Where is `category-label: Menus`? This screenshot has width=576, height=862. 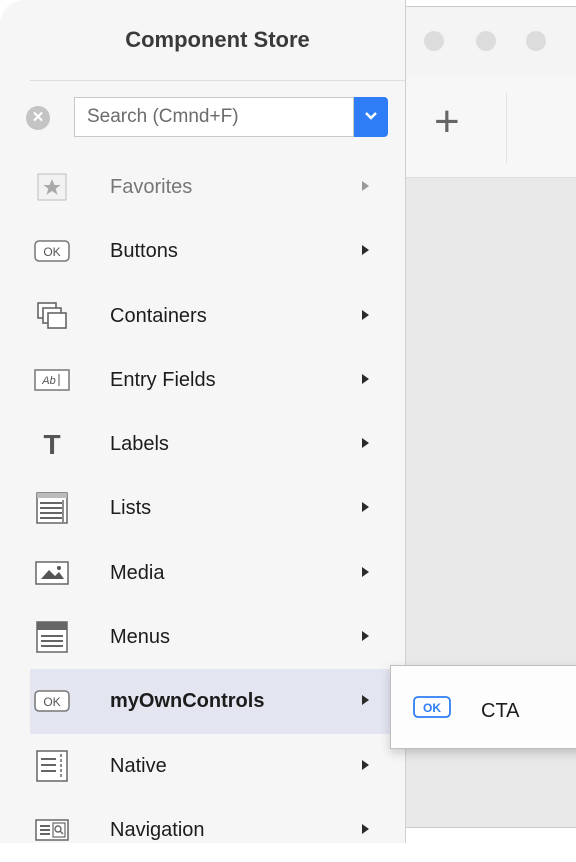 category-label: Menus is located at coordinates (140, 637).